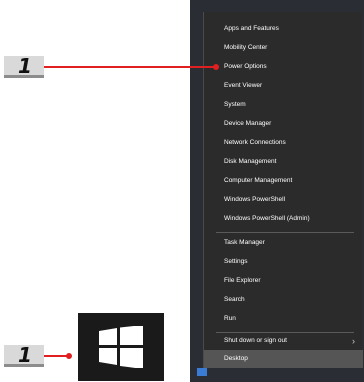 Image resolution: width=364 pixels, height=382 pixels. What do you see at coordinates (255, 340) in the screenshot?
I see `menu-item-label: Shut down or sign out` at bounding box center [255, 340].